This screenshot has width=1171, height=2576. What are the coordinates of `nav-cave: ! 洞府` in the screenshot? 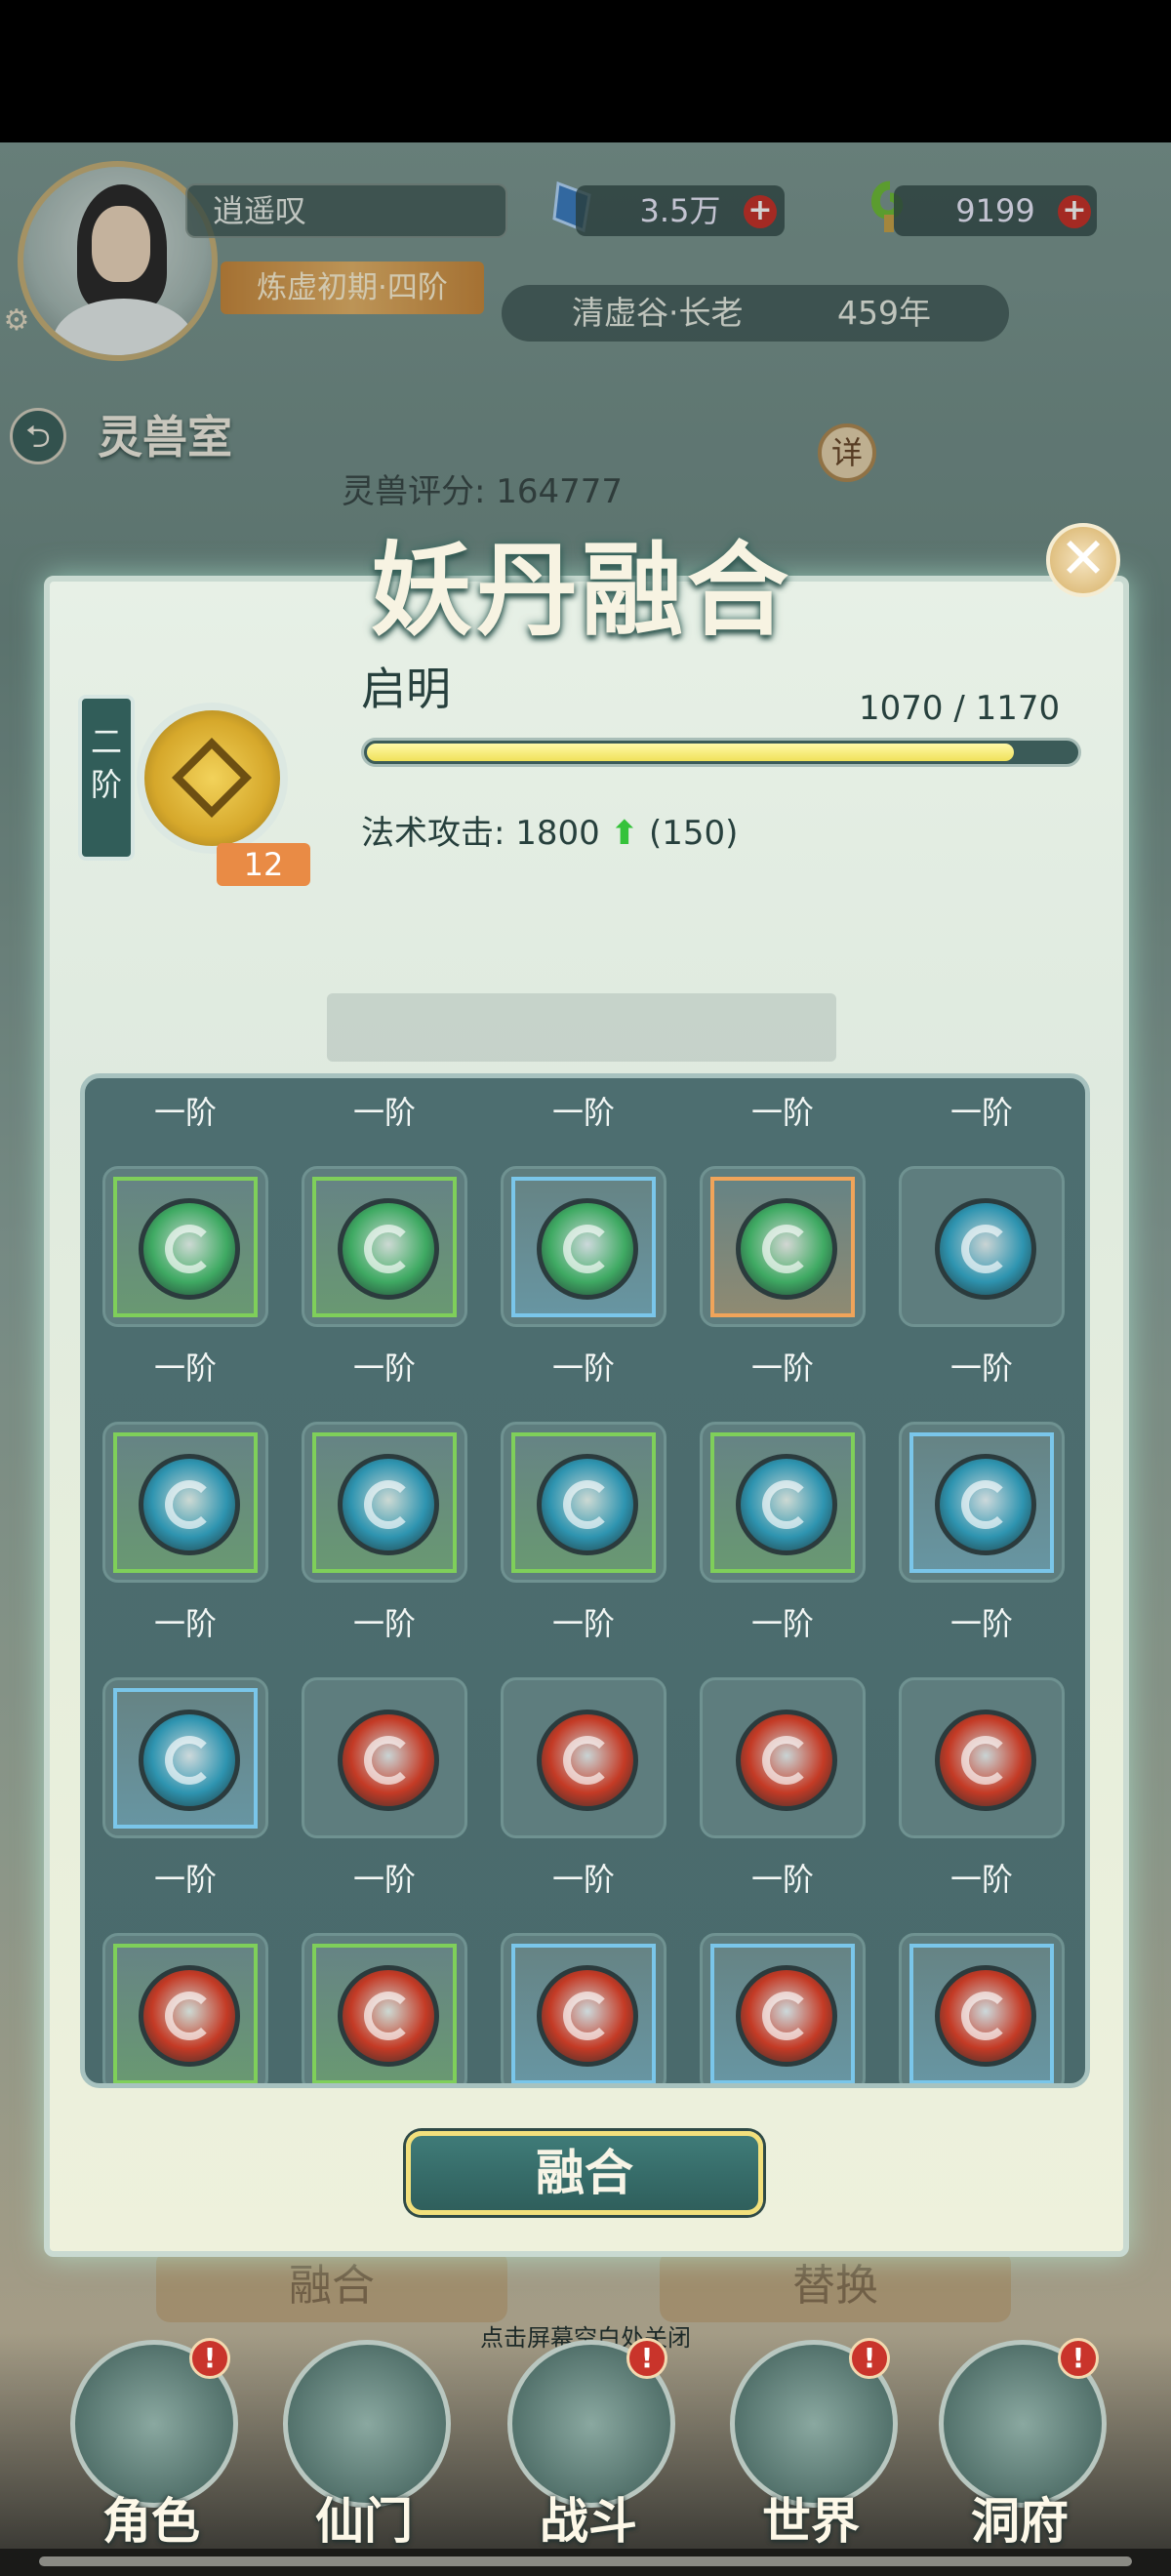 It's located at (1019, 2444).